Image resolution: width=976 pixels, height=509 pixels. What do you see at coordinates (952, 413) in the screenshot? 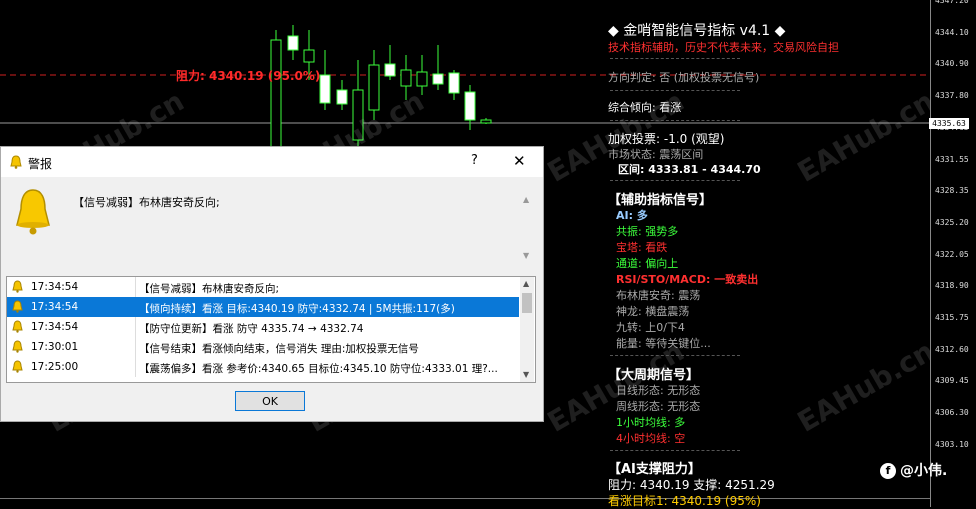
I see `axis-tick-label: 4306.30` at bounding box center [952, 413].